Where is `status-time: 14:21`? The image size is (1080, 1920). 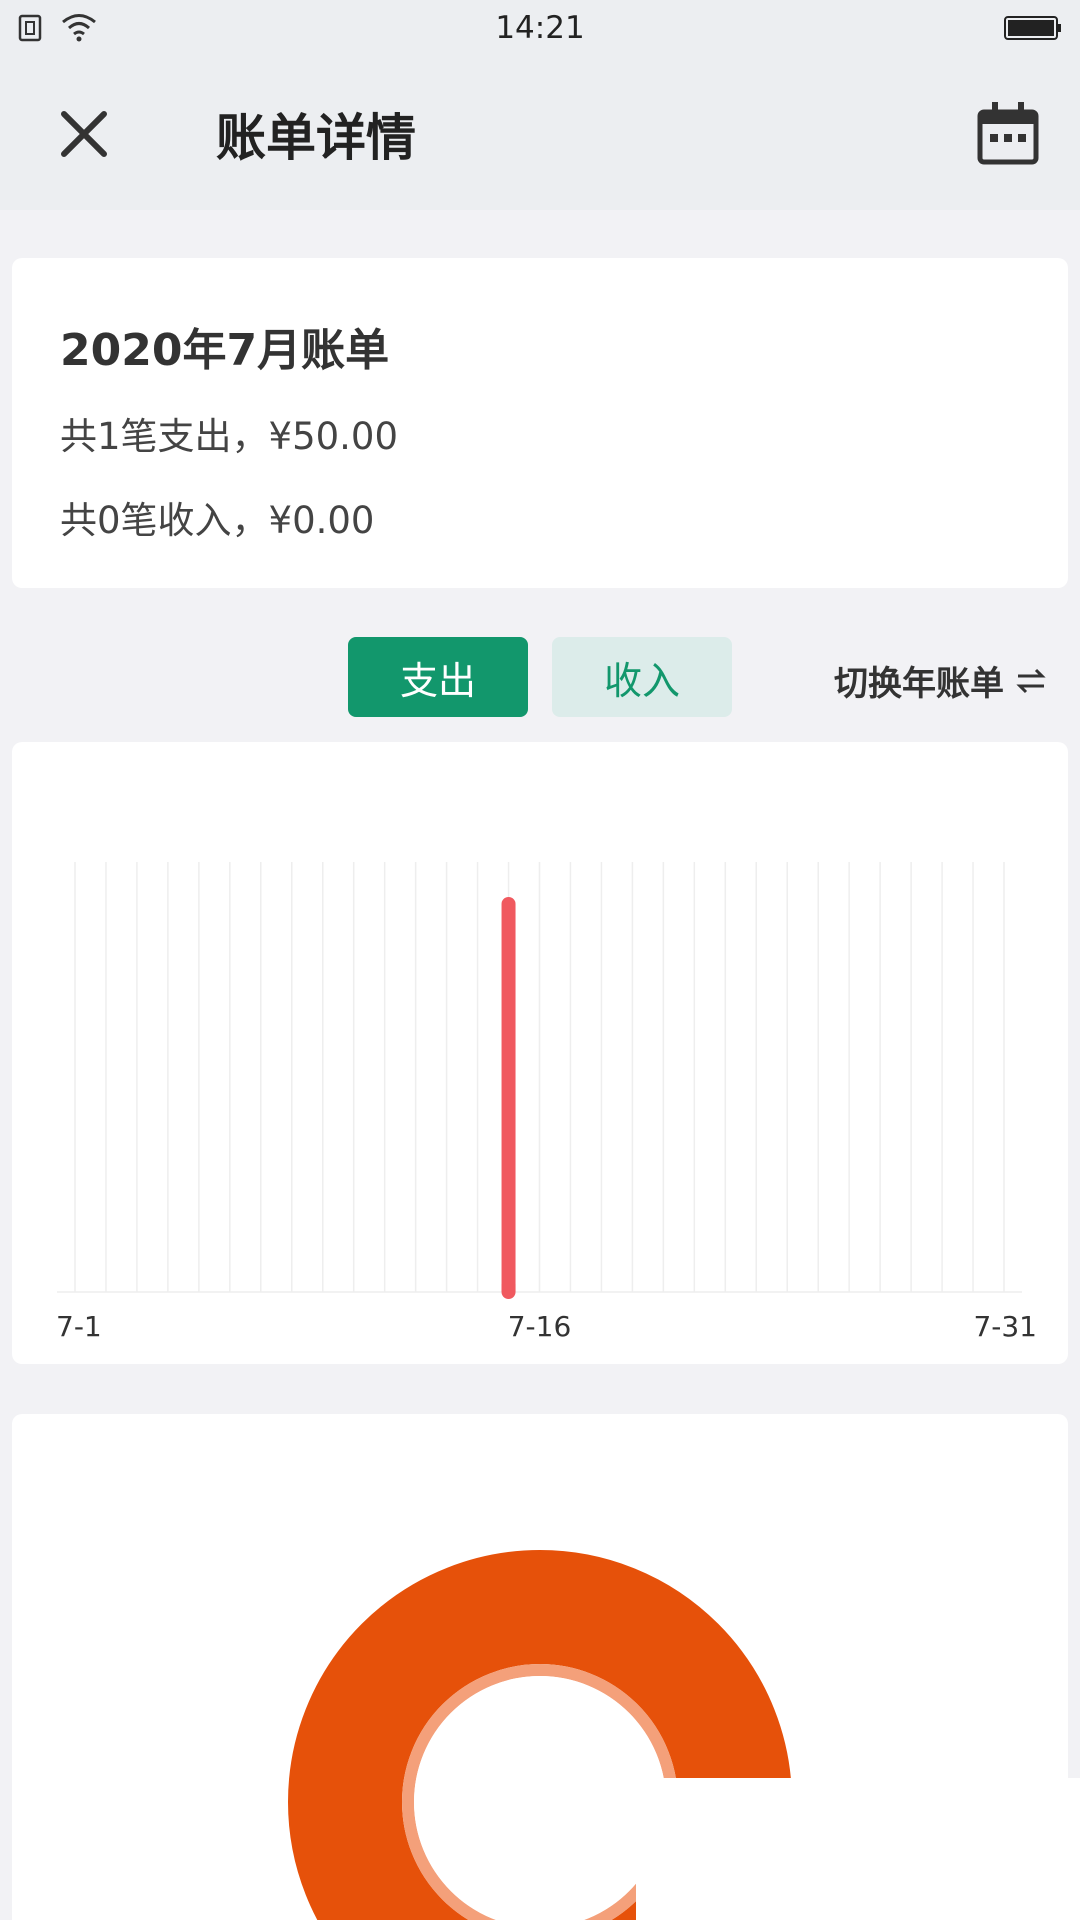 status-time: 14:21 is located at coordinates (540, 28).